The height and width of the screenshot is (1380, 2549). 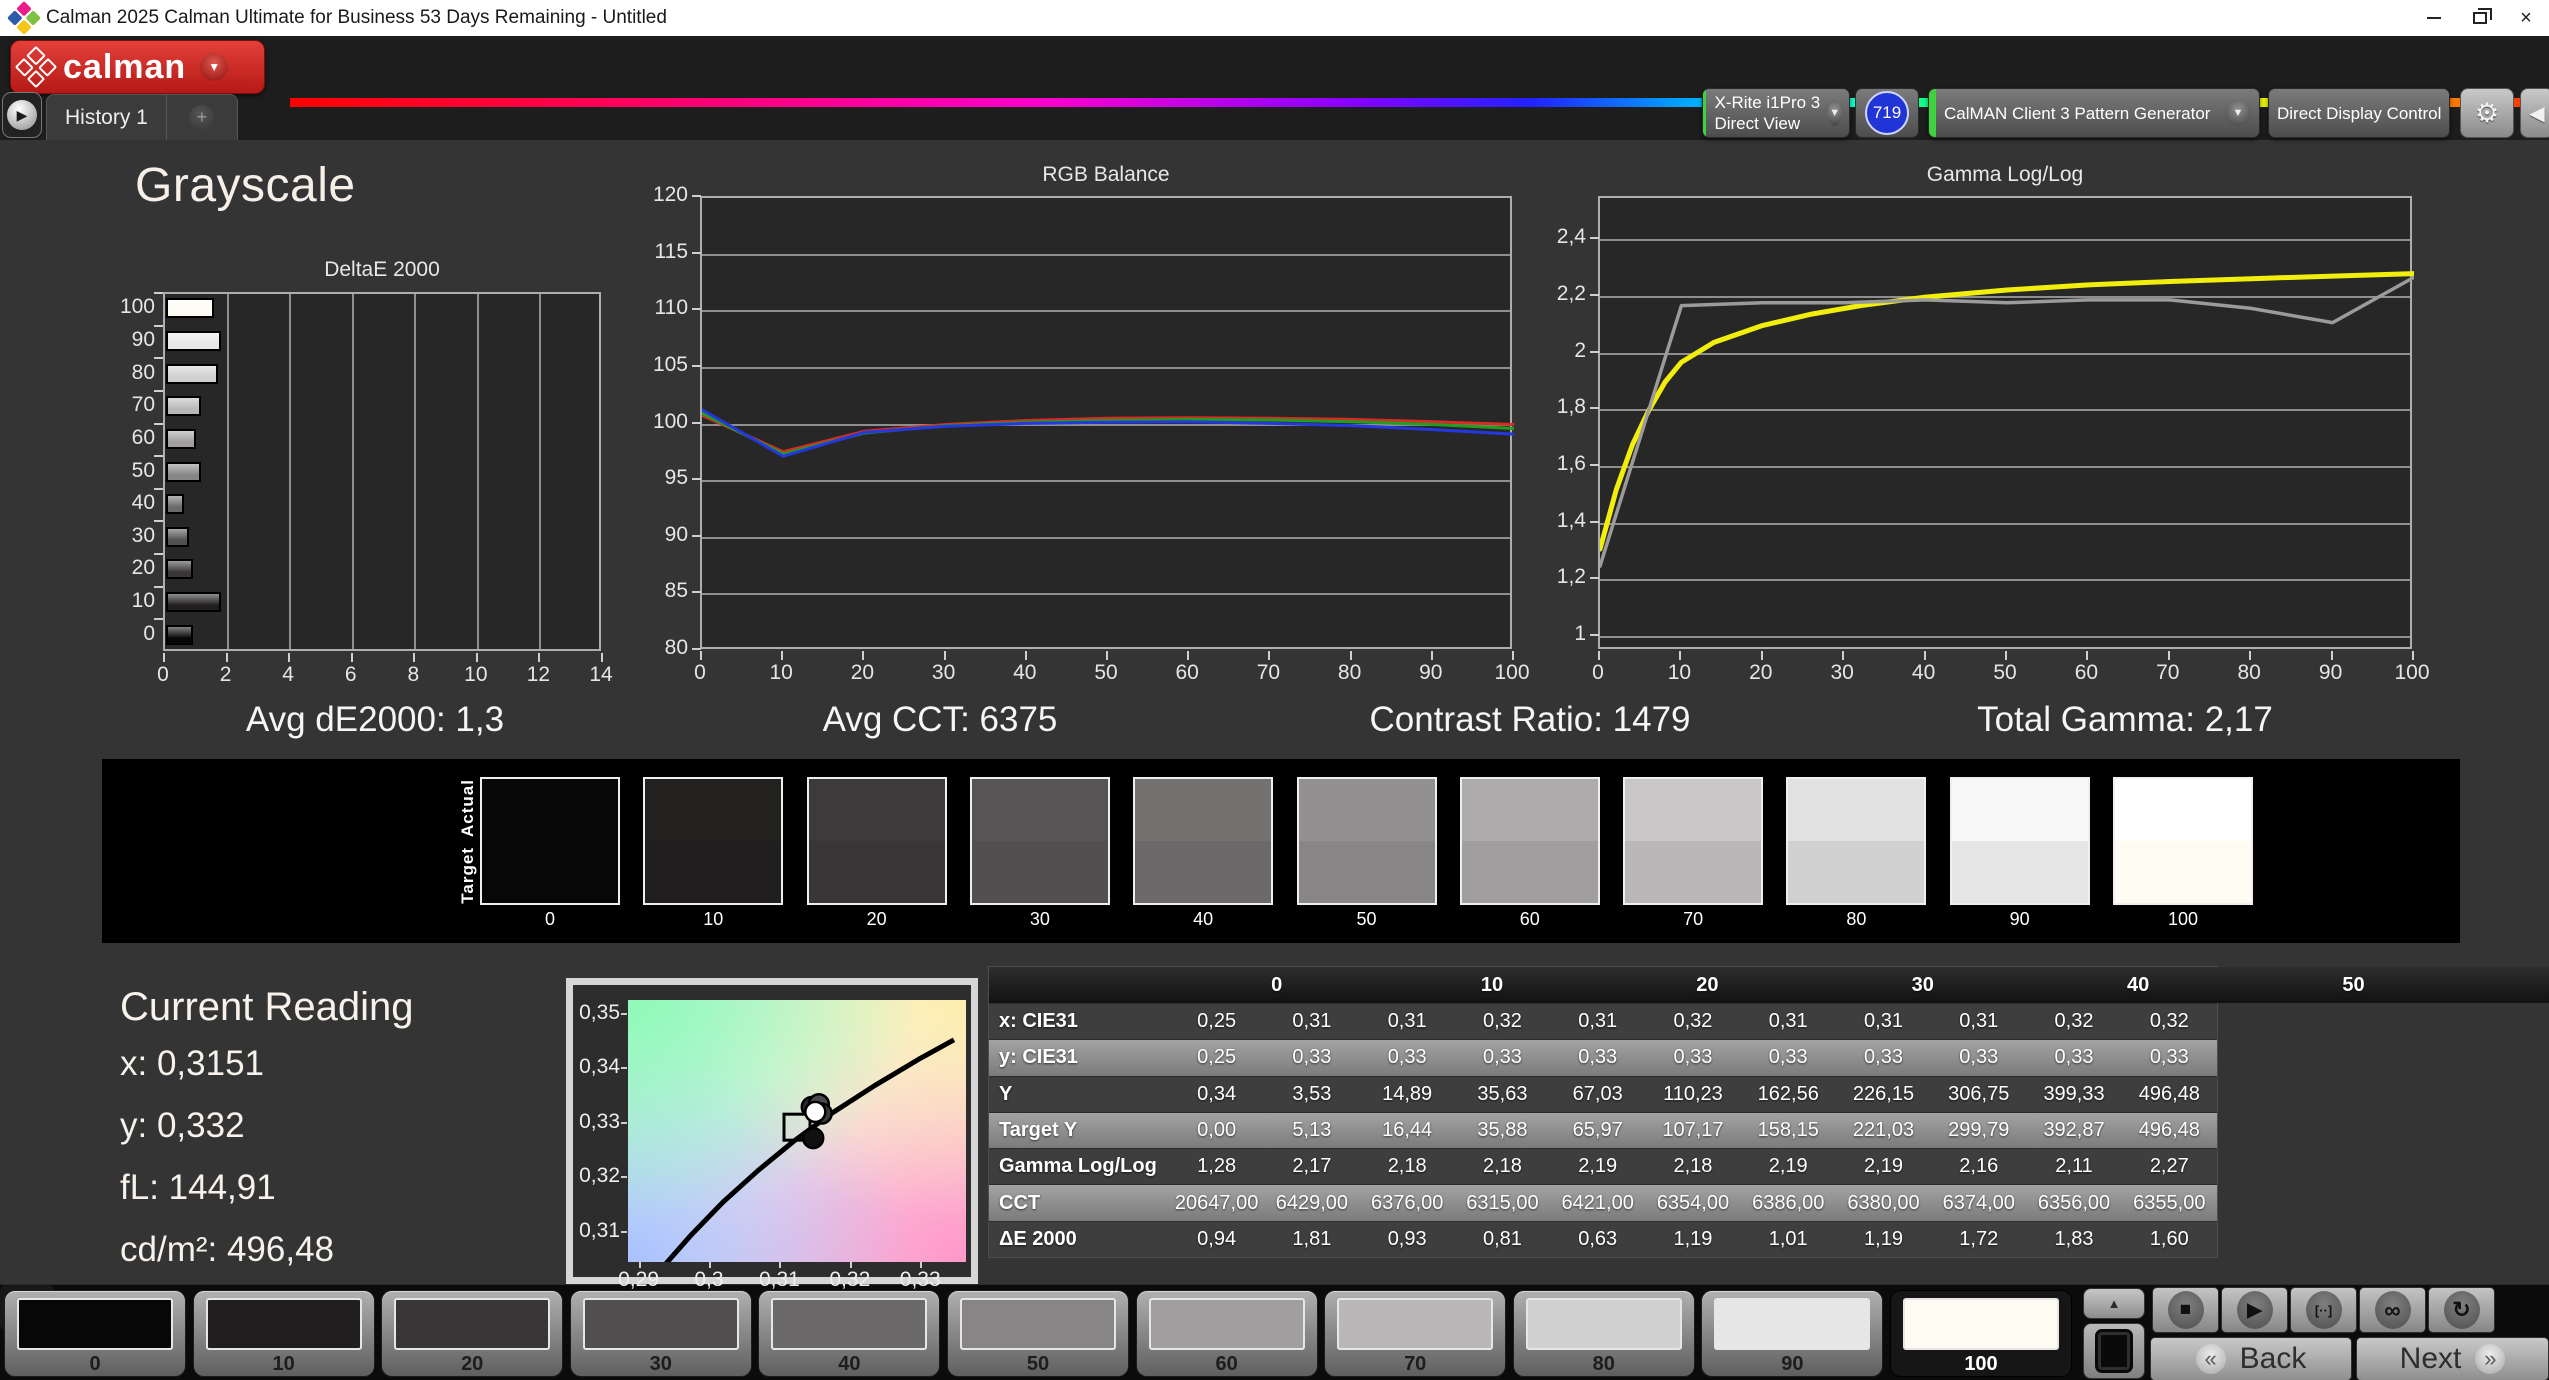 What do you see at coordinates (2185, 1310) in the screenshot?
I see `stop-button: ■` at bounding box center [2185, 1310].